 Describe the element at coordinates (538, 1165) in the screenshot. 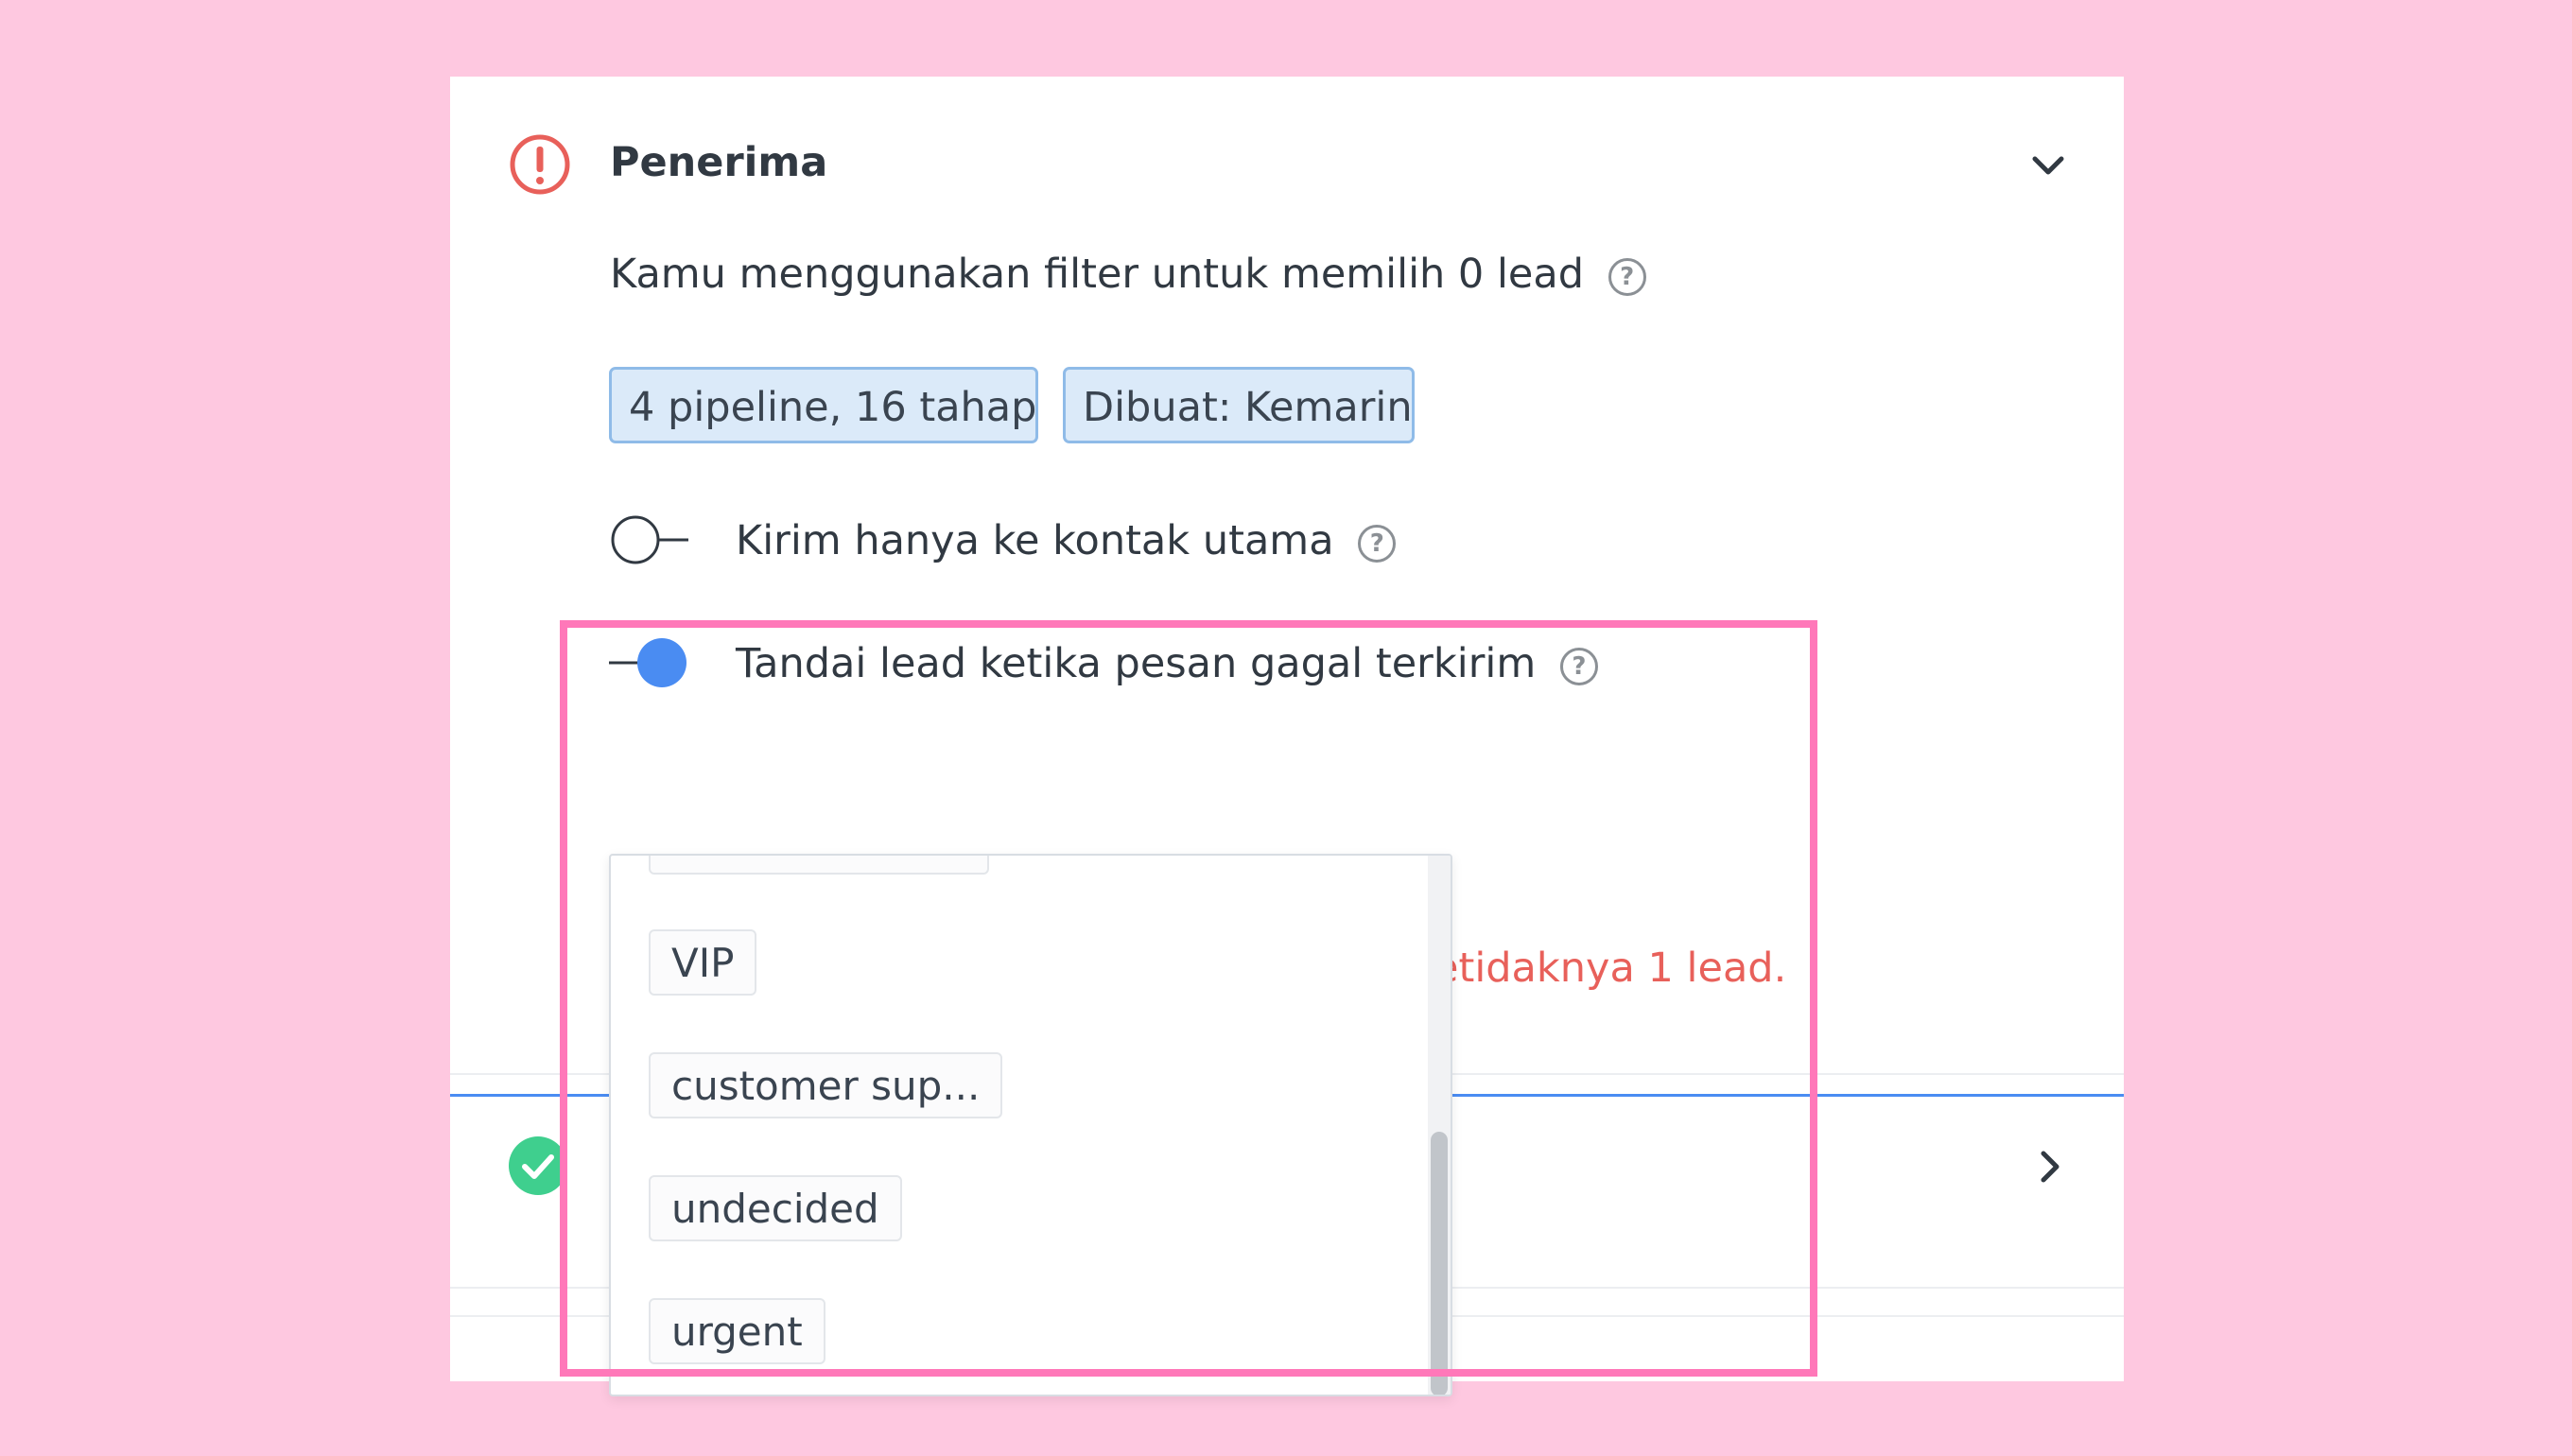

I see `check-circle-icon` at that location.